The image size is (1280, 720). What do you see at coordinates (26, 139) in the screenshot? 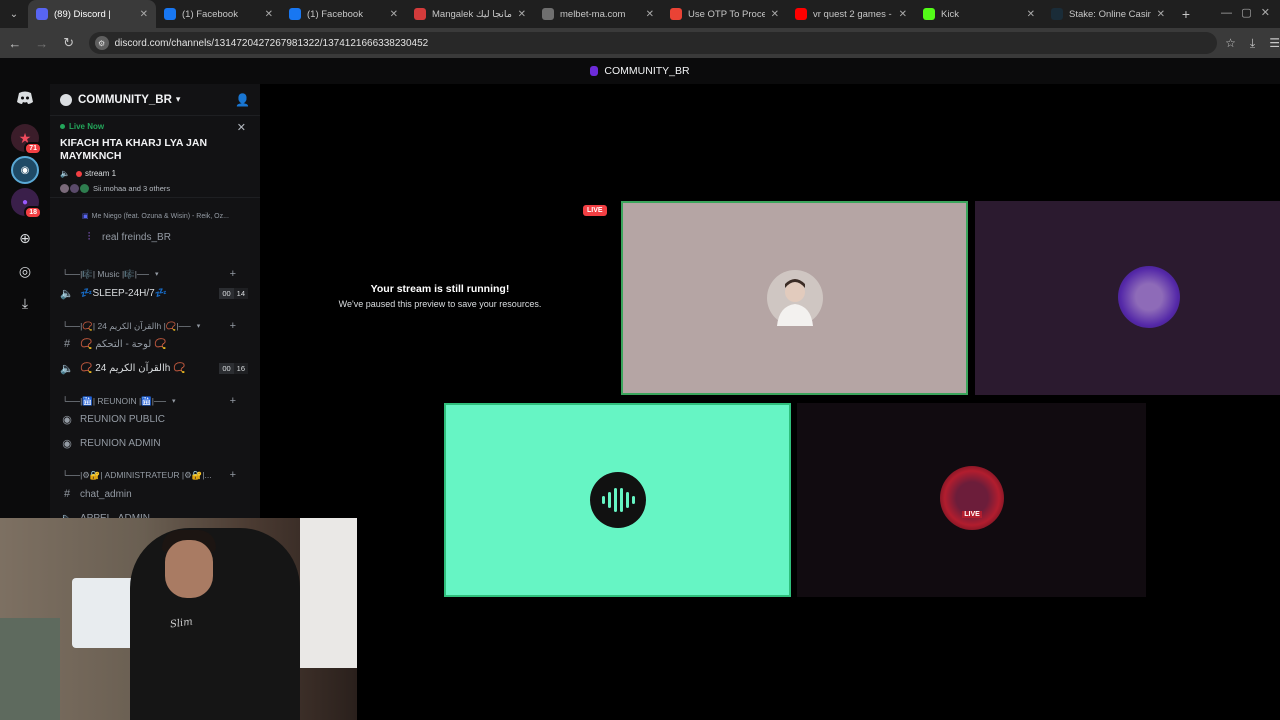
I see `server-icon-1: ★ 71` at bounding box center [26, 139].